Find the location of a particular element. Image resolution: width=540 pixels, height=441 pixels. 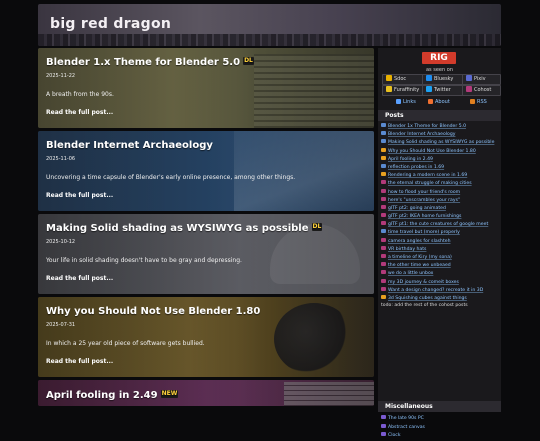

header-banner-image is located at coordinates (269, 40).